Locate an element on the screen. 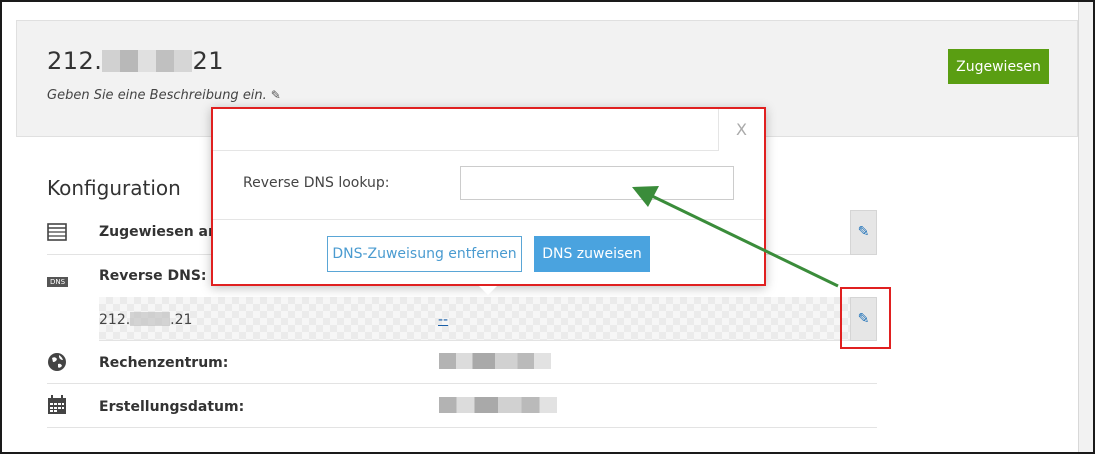  config-row-created: Erstellungsdatum: is located at coordinates (462, 406).